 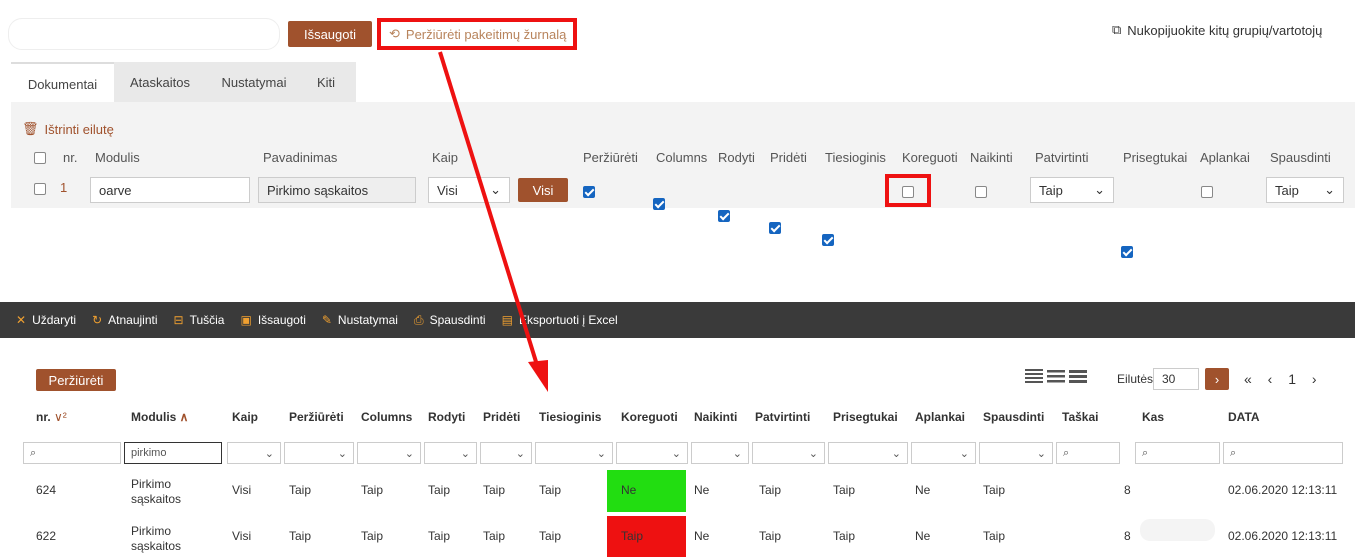 What do you see at coordinates (1283, 379) in the screenshot?
I see `pager: « ‹ 1 ›` at bounding box center [1283, 379].